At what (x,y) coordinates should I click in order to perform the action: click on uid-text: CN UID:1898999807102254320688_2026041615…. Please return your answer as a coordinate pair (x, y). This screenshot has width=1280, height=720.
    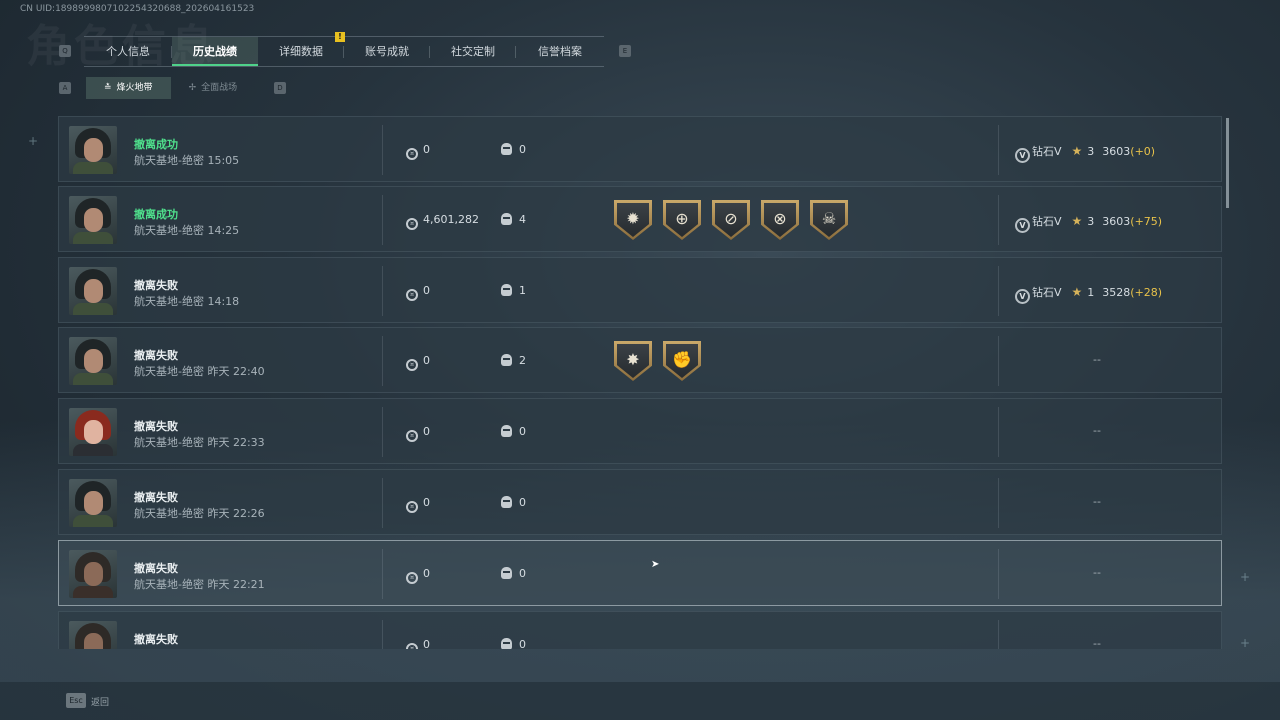
    Looking at the image, I should click on (137, 9).